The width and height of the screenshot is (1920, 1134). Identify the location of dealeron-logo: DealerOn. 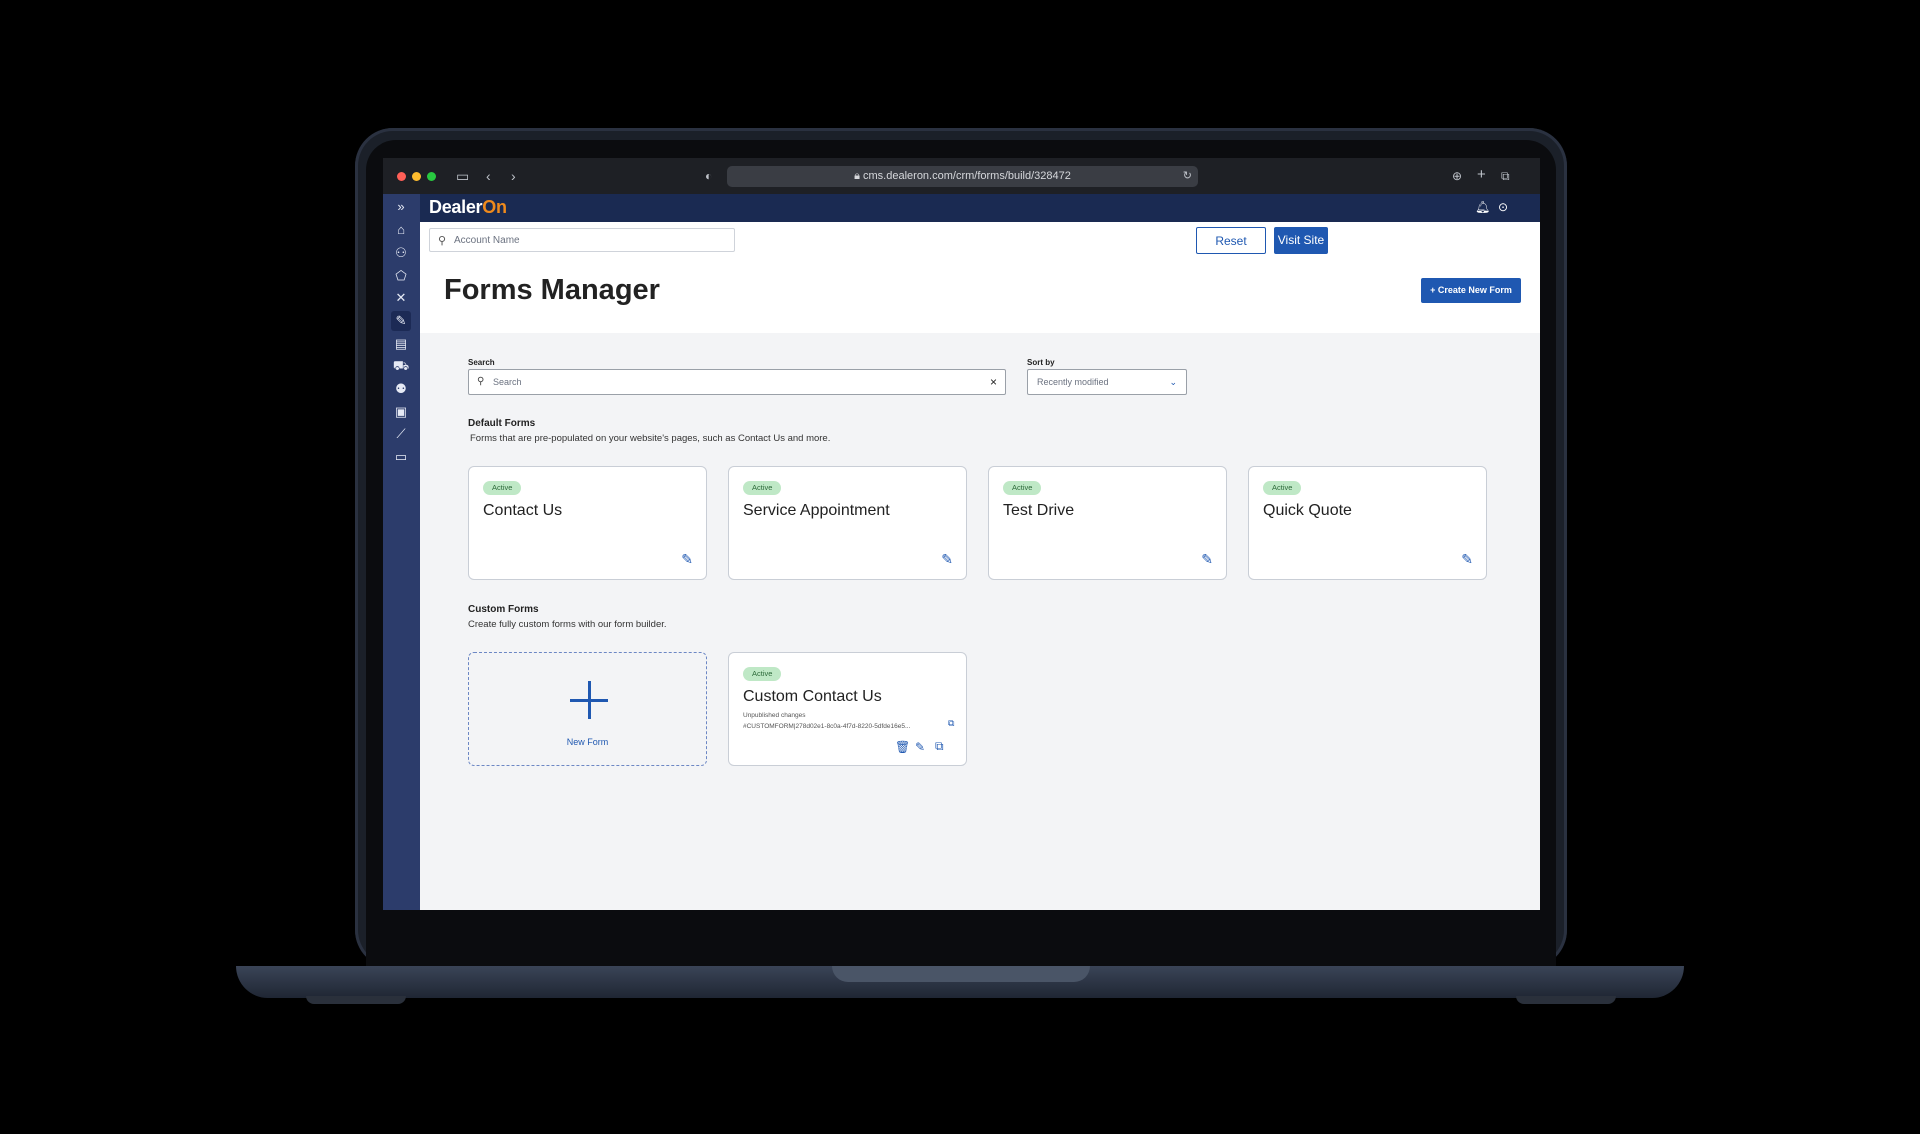
(468, 207).